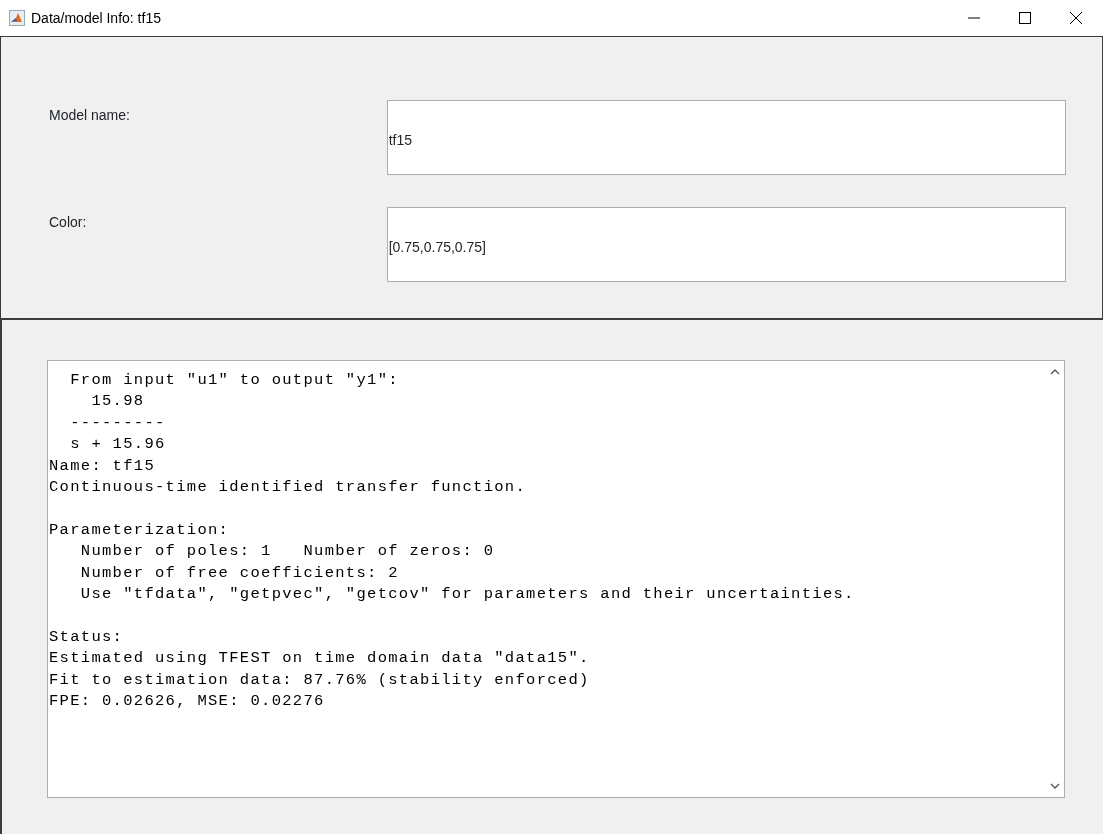 The height and width of the screenshot is (834, 1103). What do you see at coordinates (726, 137) in the screenshot?
I see `input-field: tf15` at bounding box center [726, 137].